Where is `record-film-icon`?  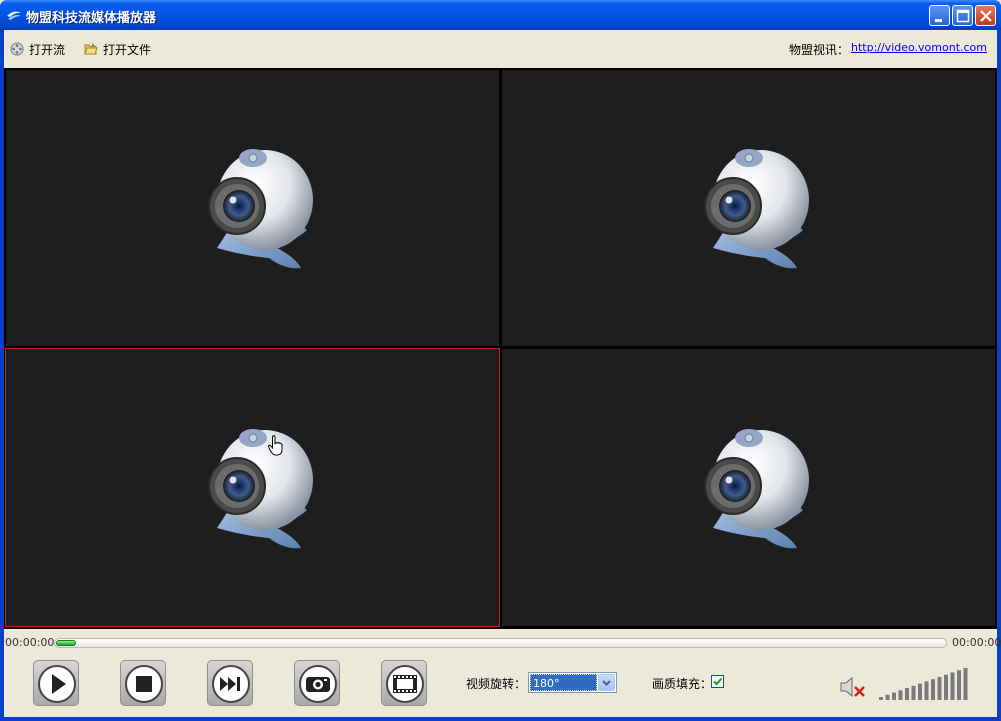 record-film-icon is located at coordinates (405, 684).